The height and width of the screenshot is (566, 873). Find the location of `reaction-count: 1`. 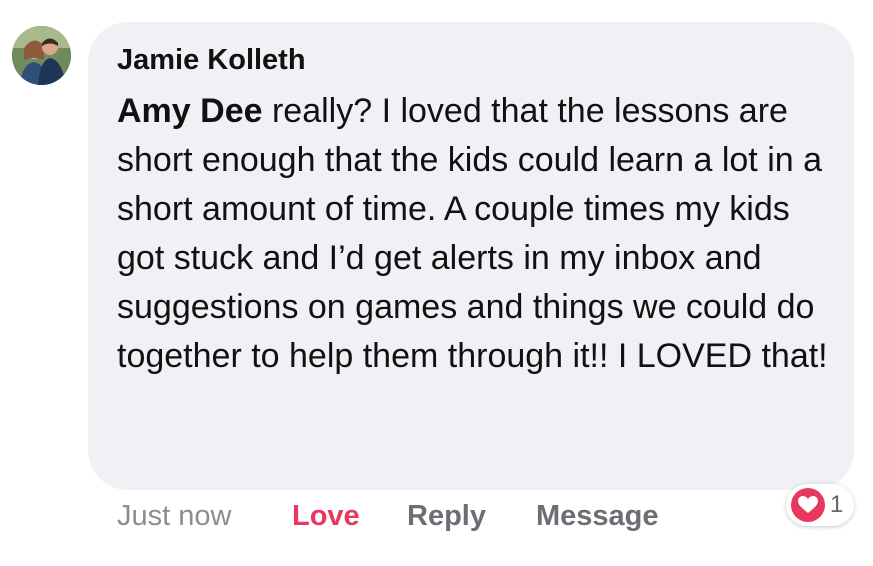

reaction-count: 1 is located at coordinates (837, 504).